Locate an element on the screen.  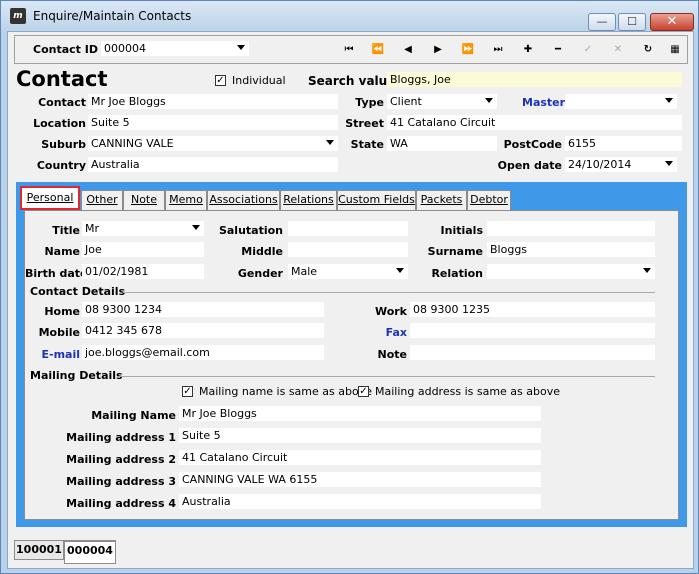
record-tab-100001: 100001 is located at coordinates (39, 550).